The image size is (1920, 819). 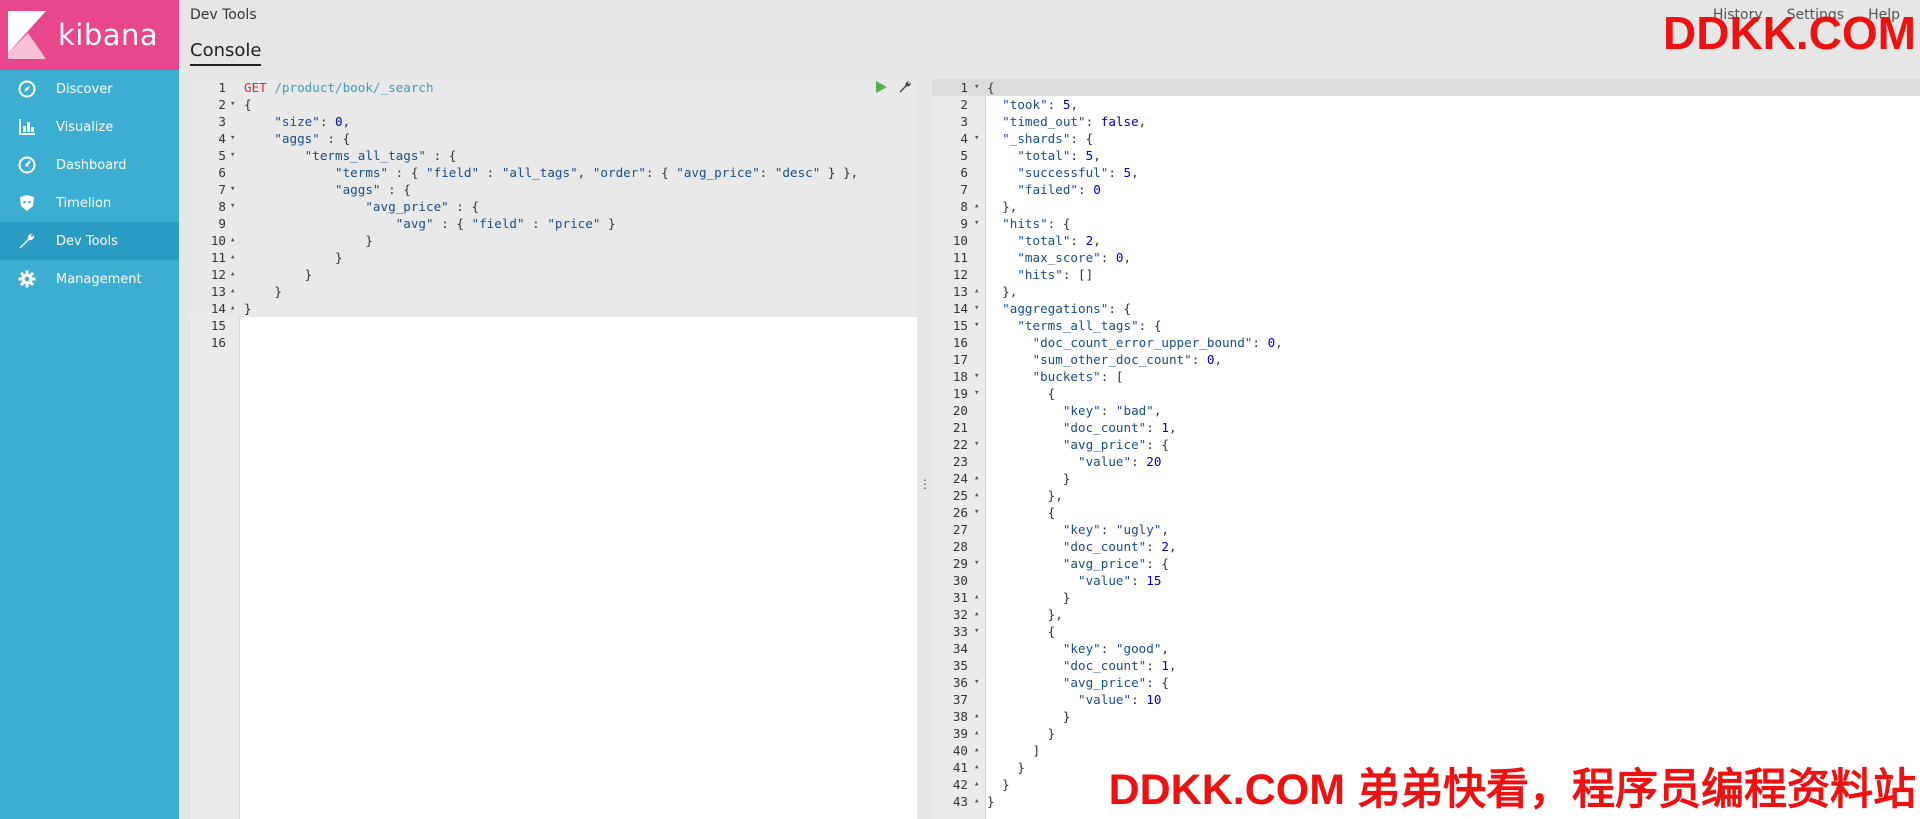 I want to click on line-number: 40, so click(x=960, y=750).